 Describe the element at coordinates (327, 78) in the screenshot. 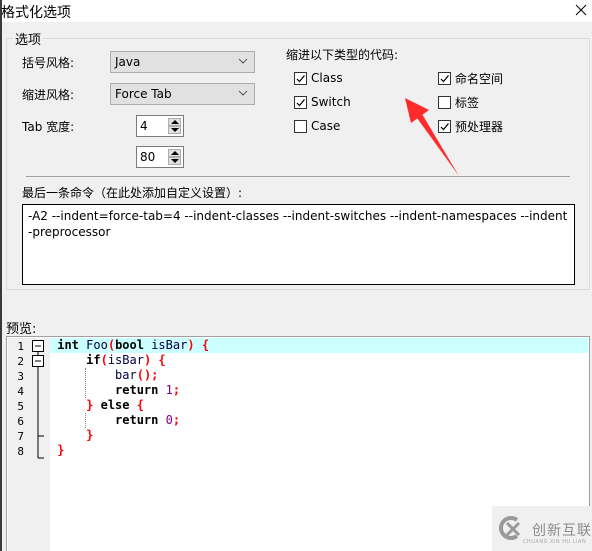

I see `checkbox-label: Class` at that location.